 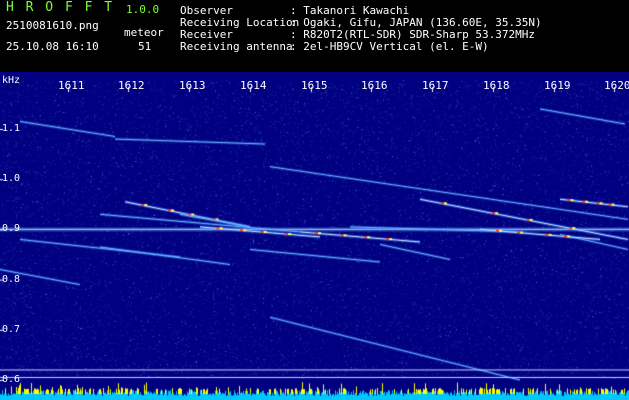 What do you see at coordinates (616, 85) in the screenshot?
I see `x-tick-label: 1620` at bounding box center [616, 85].